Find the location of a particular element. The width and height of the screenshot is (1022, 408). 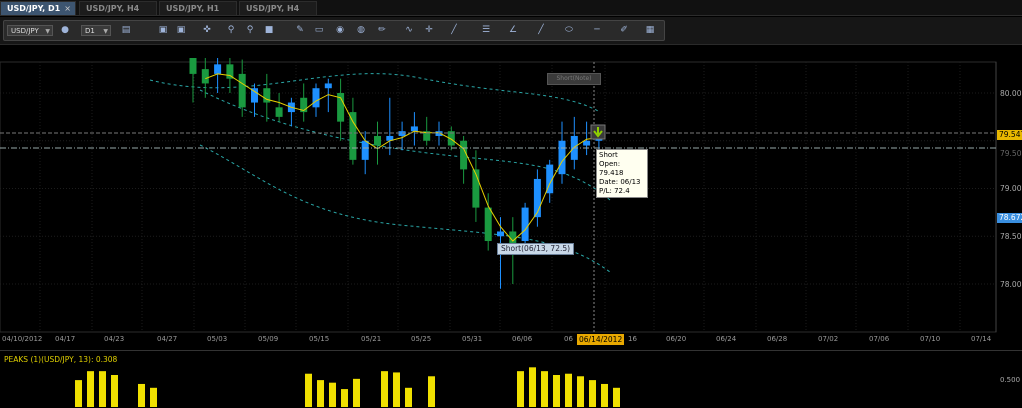

period-select: D1 ▼ is located at coordinates (96, 30).